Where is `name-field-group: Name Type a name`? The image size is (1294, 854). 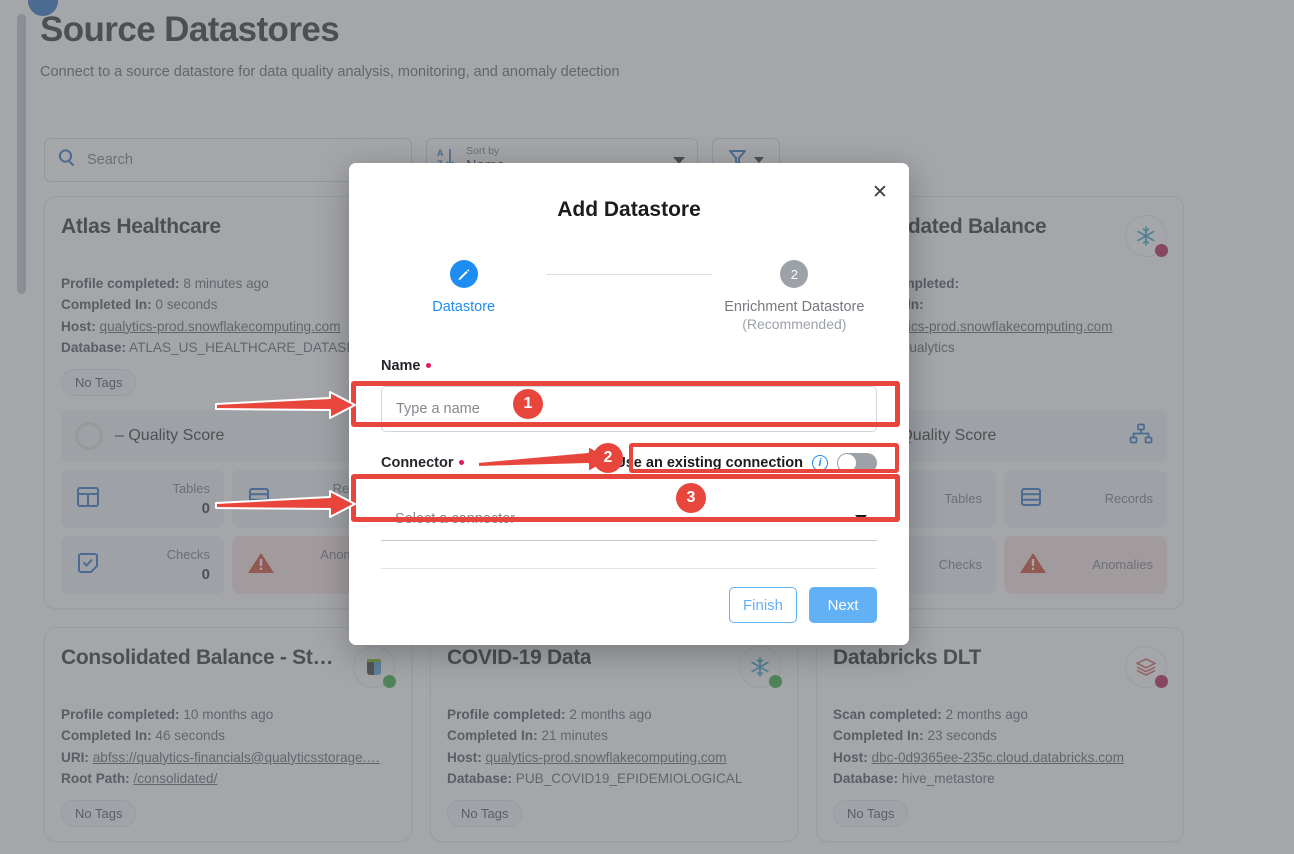 name-field-group: Name Type a name is located at coordinates (629, 395).